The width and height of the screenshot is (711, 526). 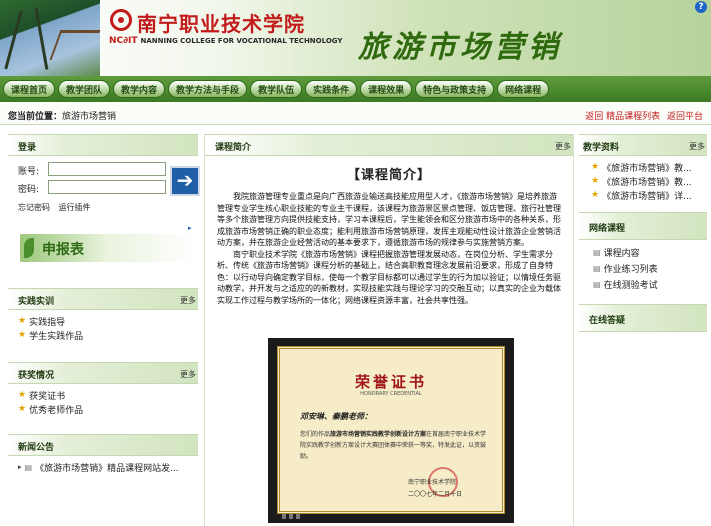 I want to click on nav-item-team: 教学团队, so click(x=84, y=89).